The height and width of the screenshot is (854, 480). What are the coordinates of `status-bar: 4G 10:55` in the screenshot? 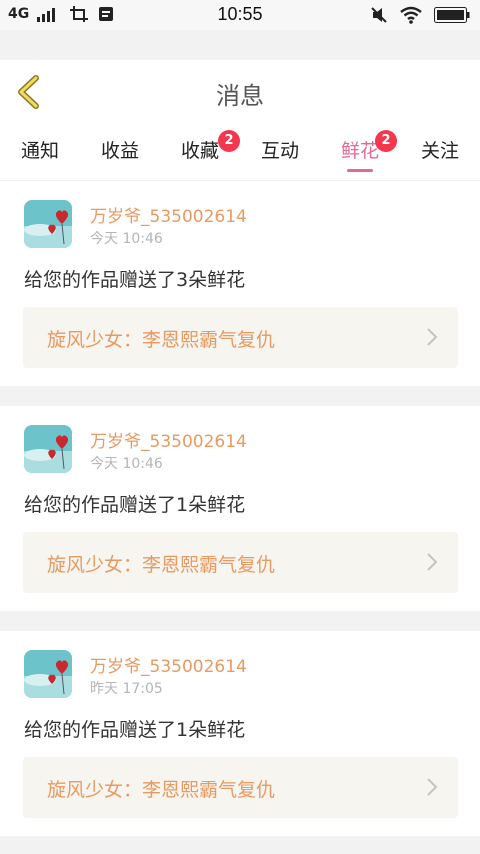 It's located at (240, 15).